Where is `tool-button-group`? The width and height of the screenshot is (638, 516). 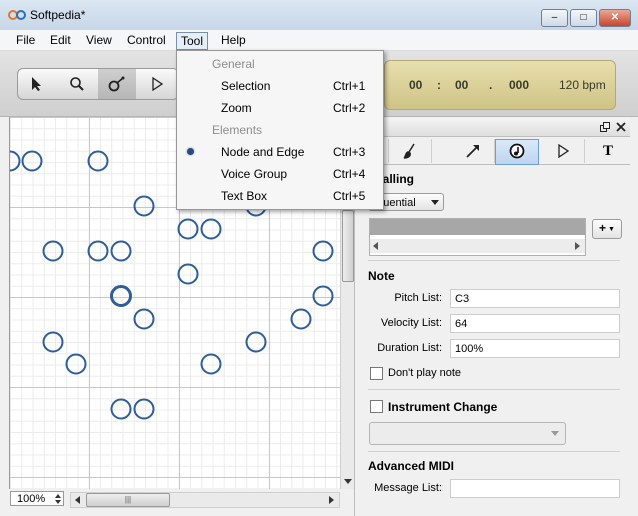 tool-button-group is located at coordinates (98, 84).